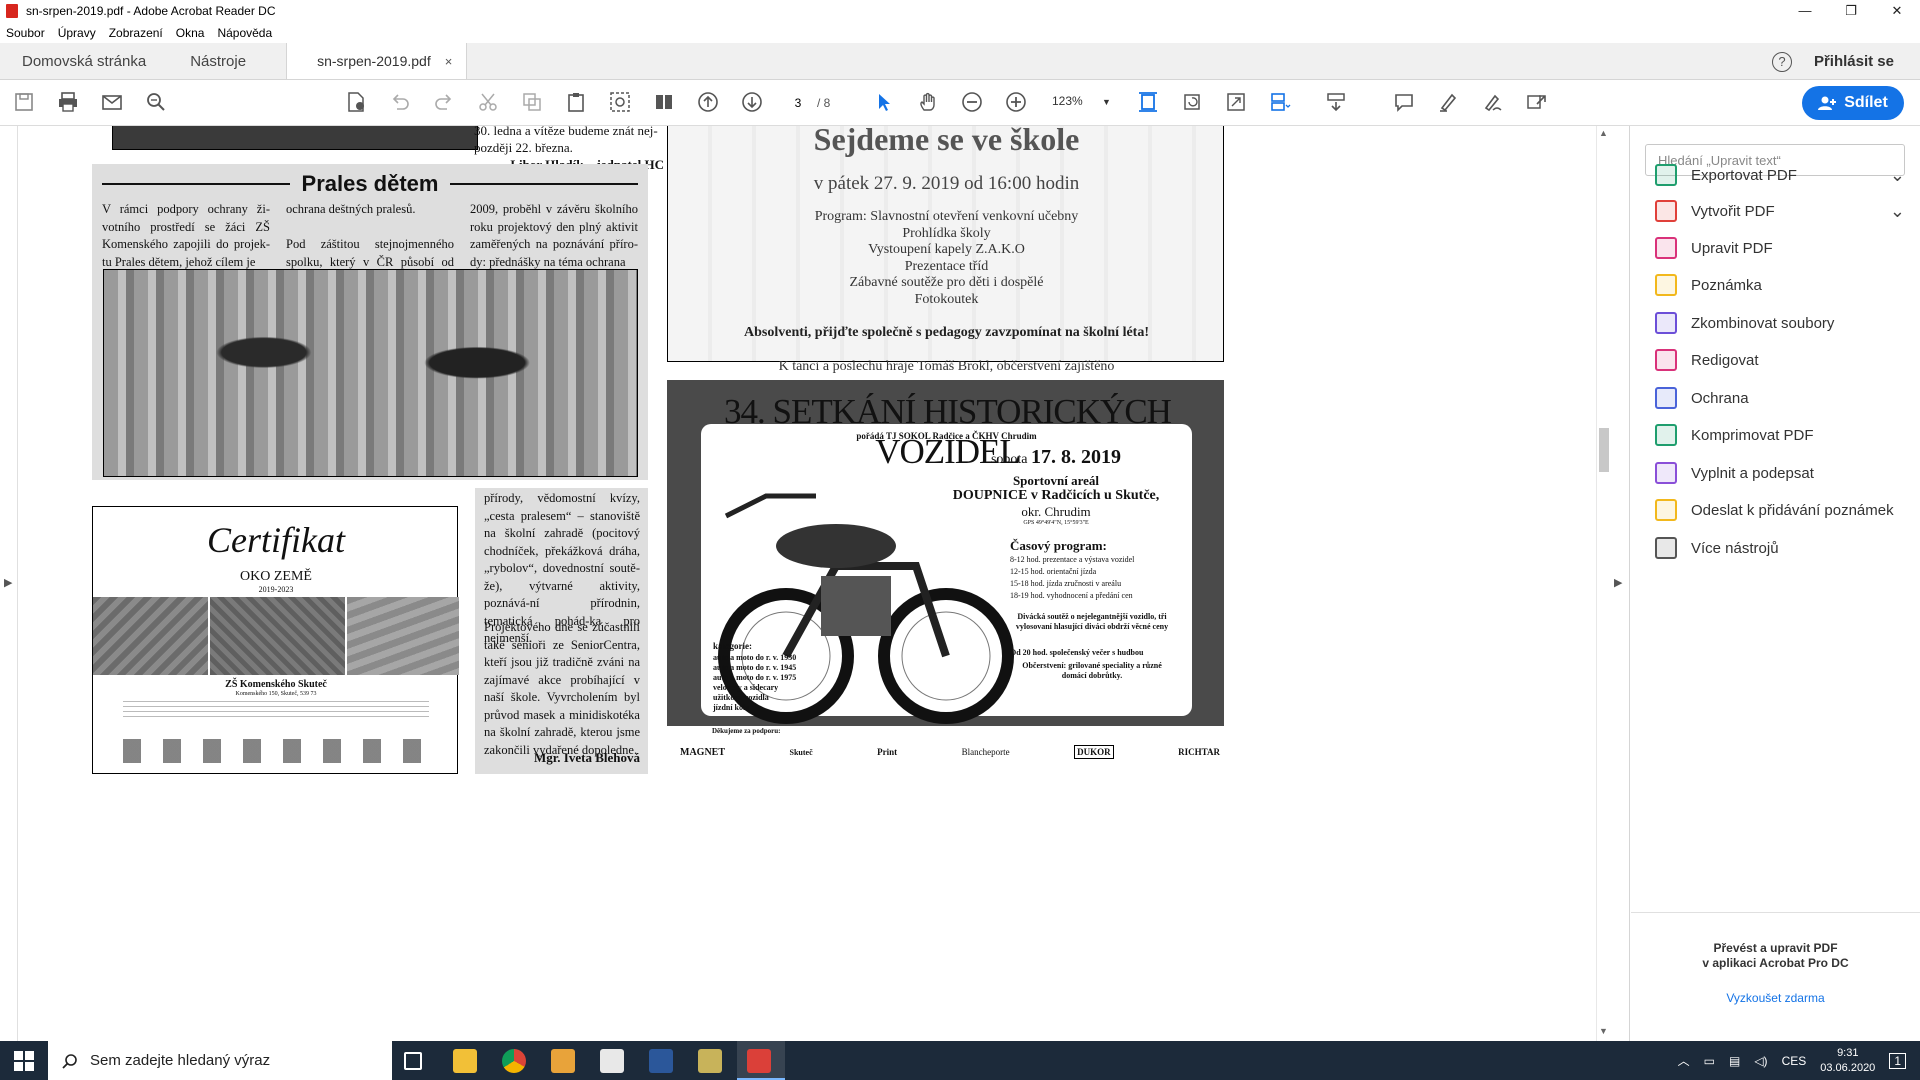 The height and width of the screenshot is (1080, 1920). I want to click on tool-item: Více nástrojů, so click(1780, 548).